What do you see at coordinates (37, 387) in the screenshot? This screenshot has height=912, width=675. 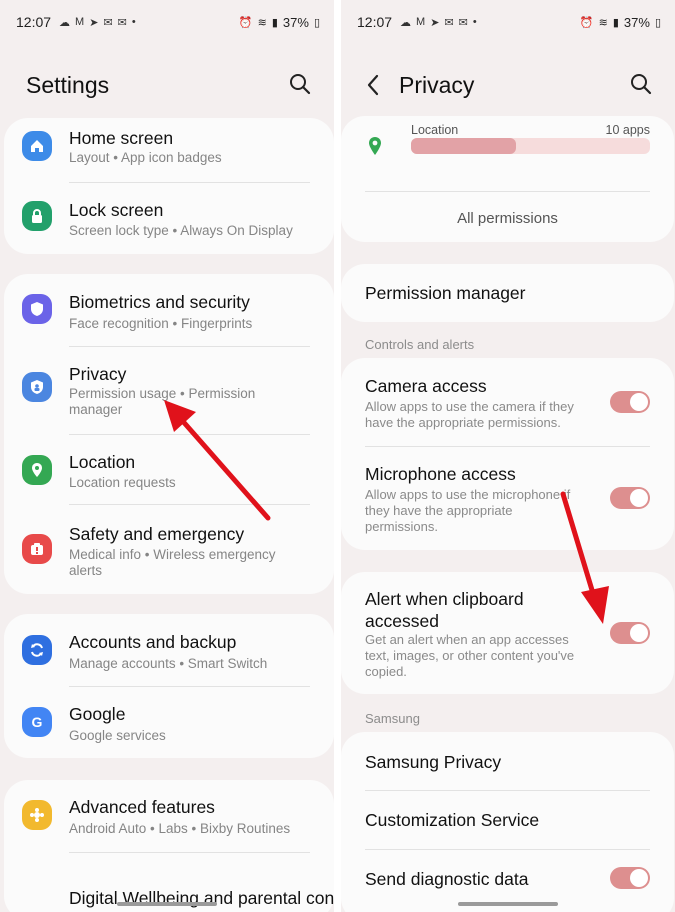 I see `privacy-shield-icon` at bounding box center [37, 387].